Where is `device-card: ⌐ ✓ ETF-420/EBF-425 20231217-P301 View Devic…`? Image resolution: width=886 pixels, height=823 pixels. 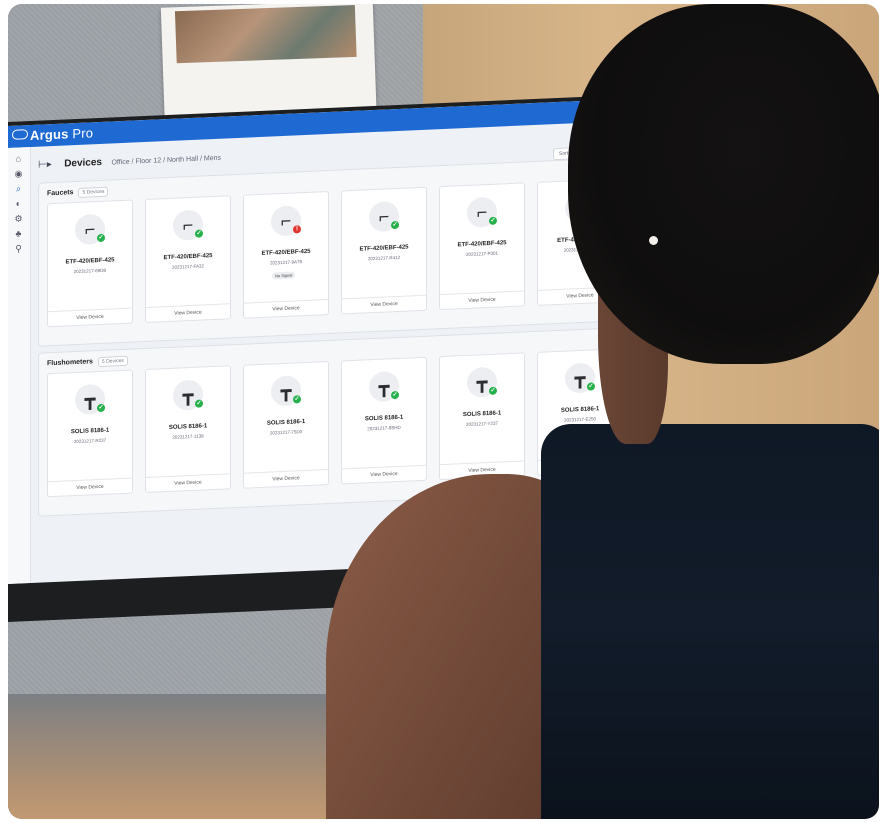 device-card: ⌐ ✓ ETF-420/EBF-425 20231217-P301 View Devic… is located at coordinates (482, 246).